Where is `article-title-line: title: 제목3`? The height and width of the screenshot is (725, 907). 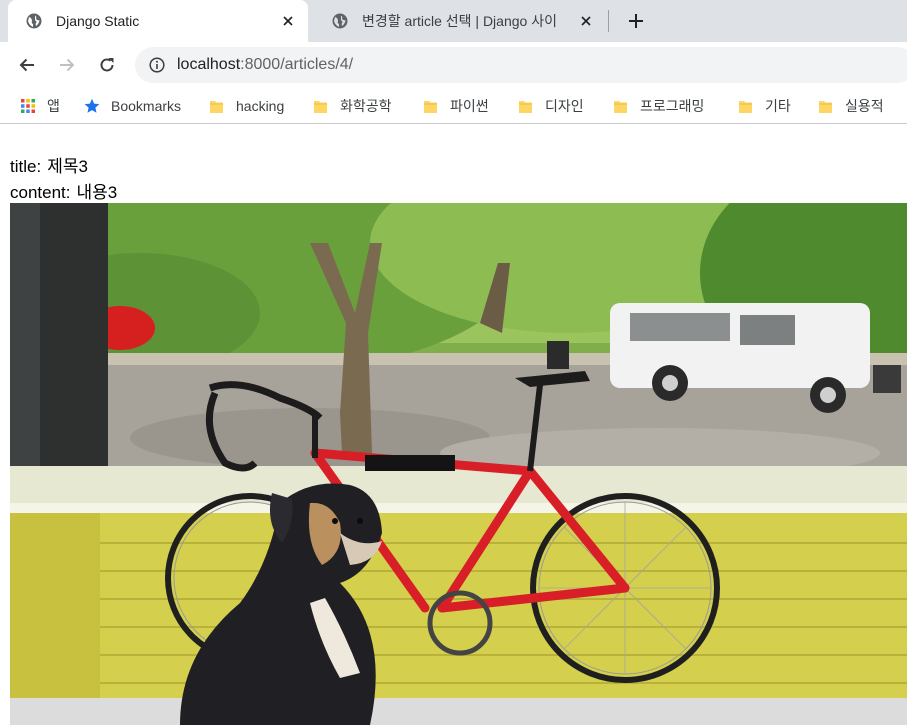
article-title-line: title: 제목3 is located at coordinates (49, 164).